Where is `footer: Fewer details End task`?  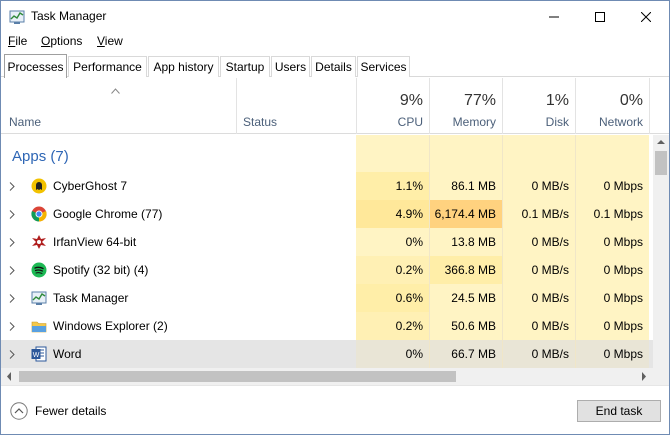
footer: Fewer details End task is located at coordinates (335, 409).